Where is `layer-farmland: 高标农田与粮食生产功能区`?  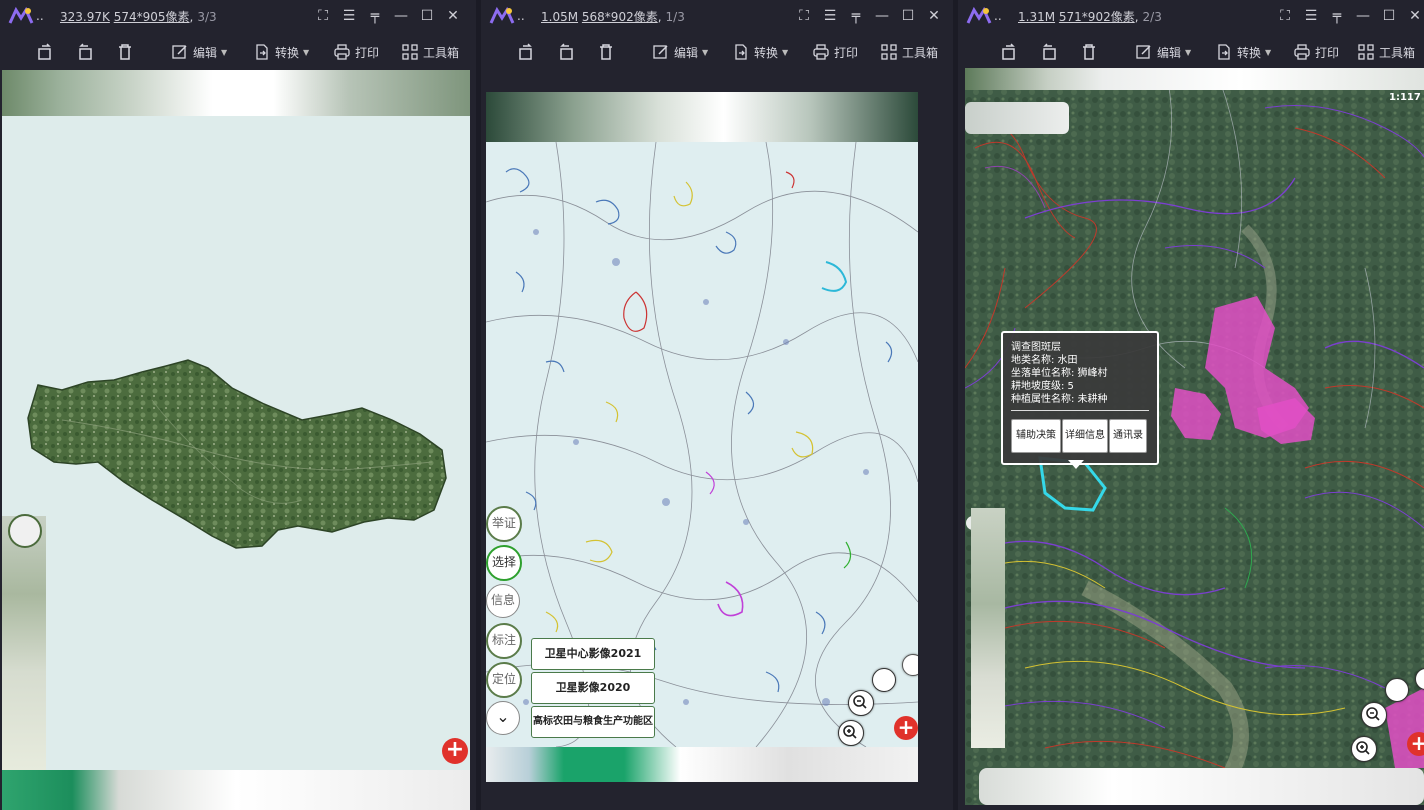
layer-farmland: 高标农田与粮食生产功能区 is located at coordinates (593, 722).